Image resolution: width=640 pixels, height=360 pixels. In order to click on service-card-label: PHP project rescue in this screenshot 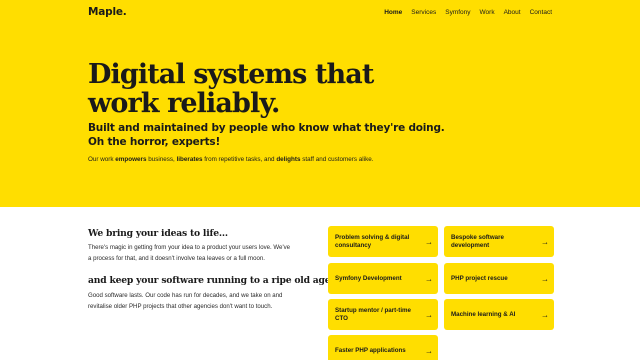, I will do `click(479, 278)`.